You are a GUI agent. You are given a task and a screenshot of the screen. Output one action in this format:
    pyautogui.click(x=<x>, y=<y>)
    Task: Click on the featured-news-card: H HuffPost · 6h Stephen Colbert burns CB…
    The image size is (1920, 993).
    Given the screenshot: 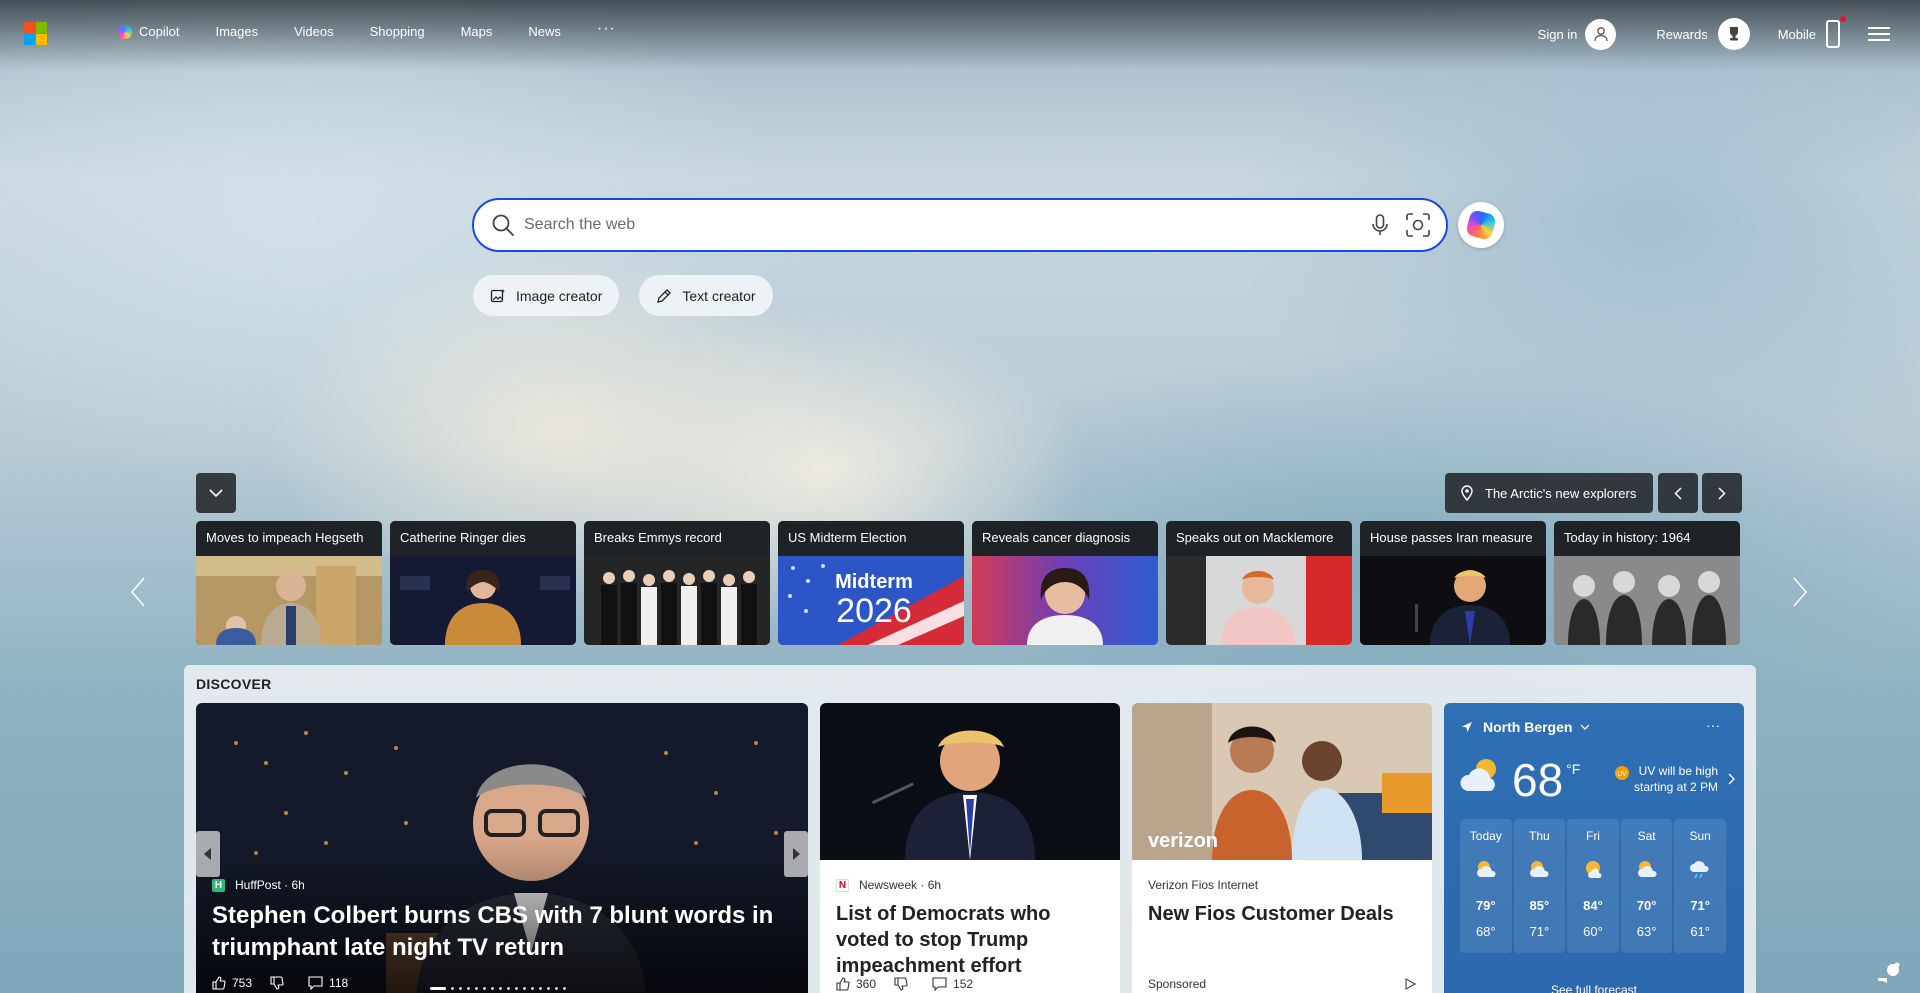 What is the action you would take?
    pyautogui.click(x=502, y=848)
    